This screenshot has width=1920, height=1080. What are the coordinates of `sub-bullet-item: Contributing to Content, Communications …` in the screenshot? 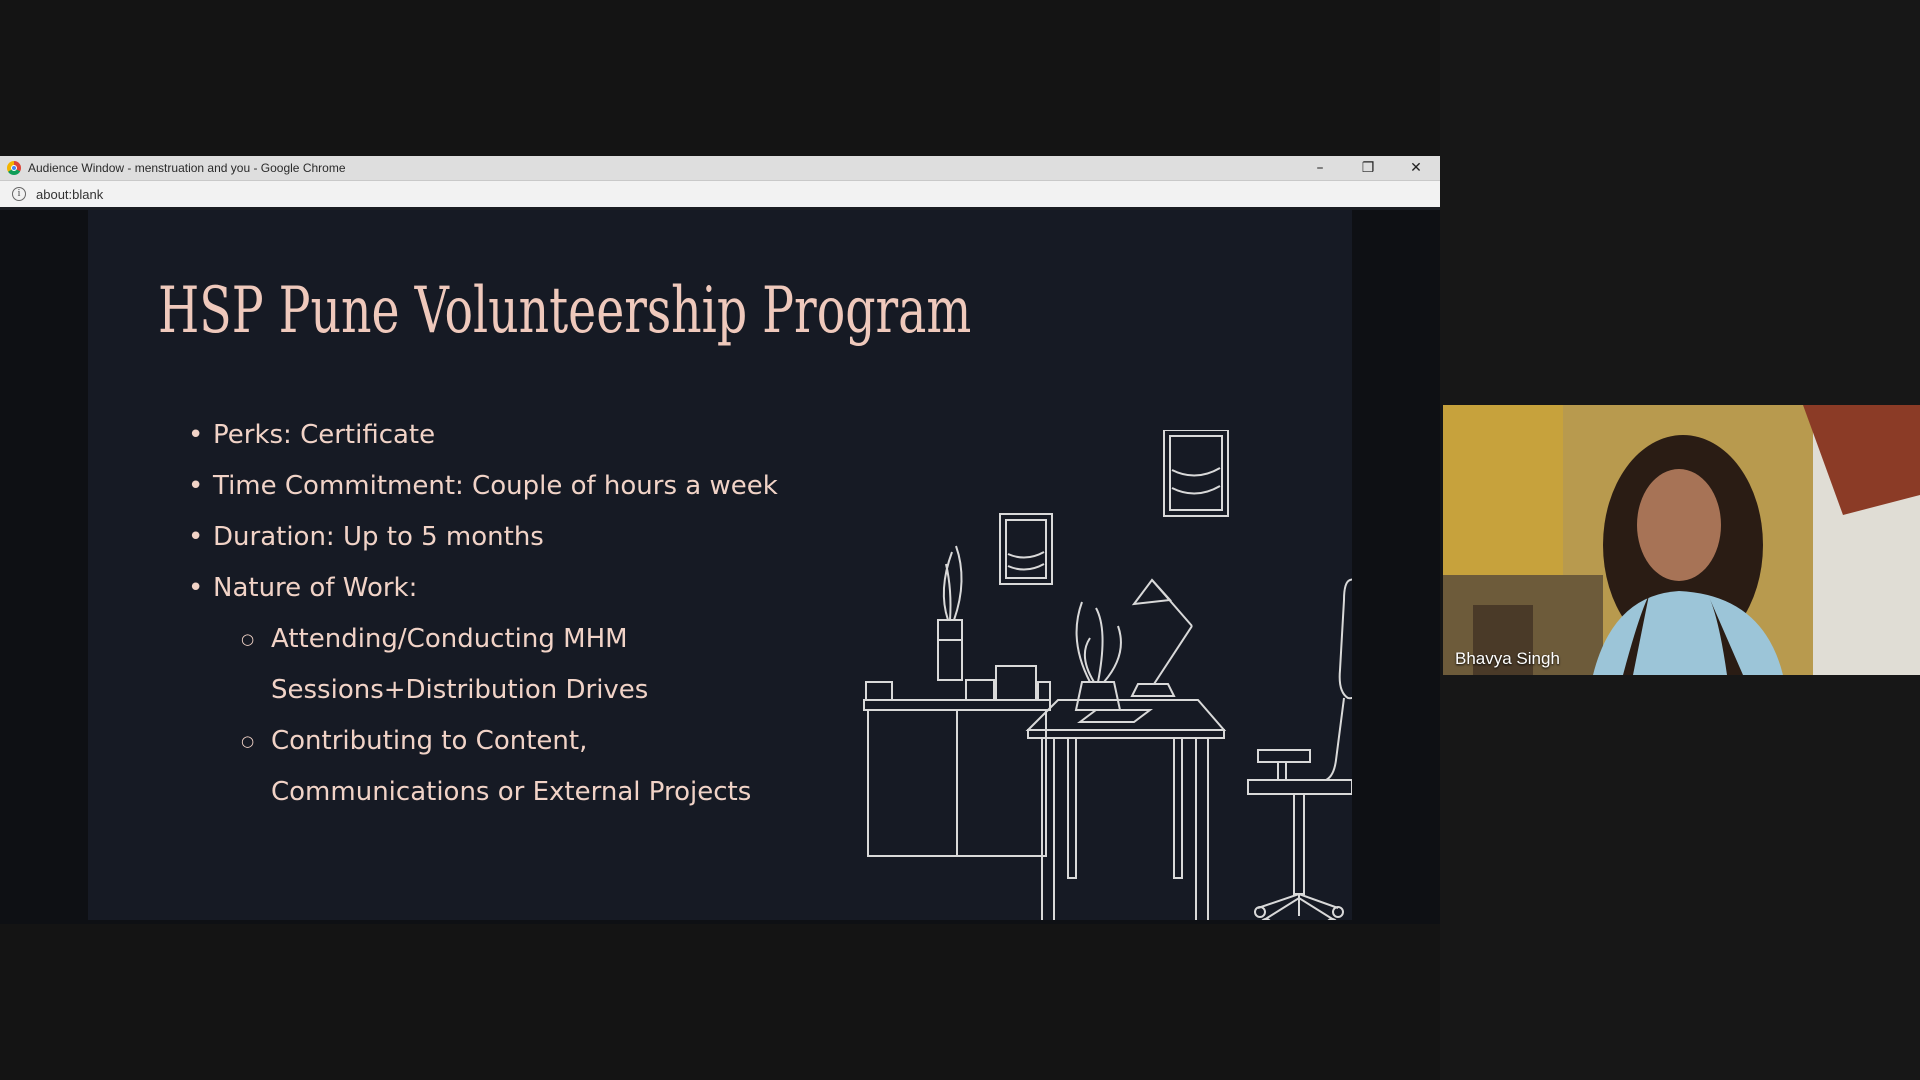 It's located at (514, 767).